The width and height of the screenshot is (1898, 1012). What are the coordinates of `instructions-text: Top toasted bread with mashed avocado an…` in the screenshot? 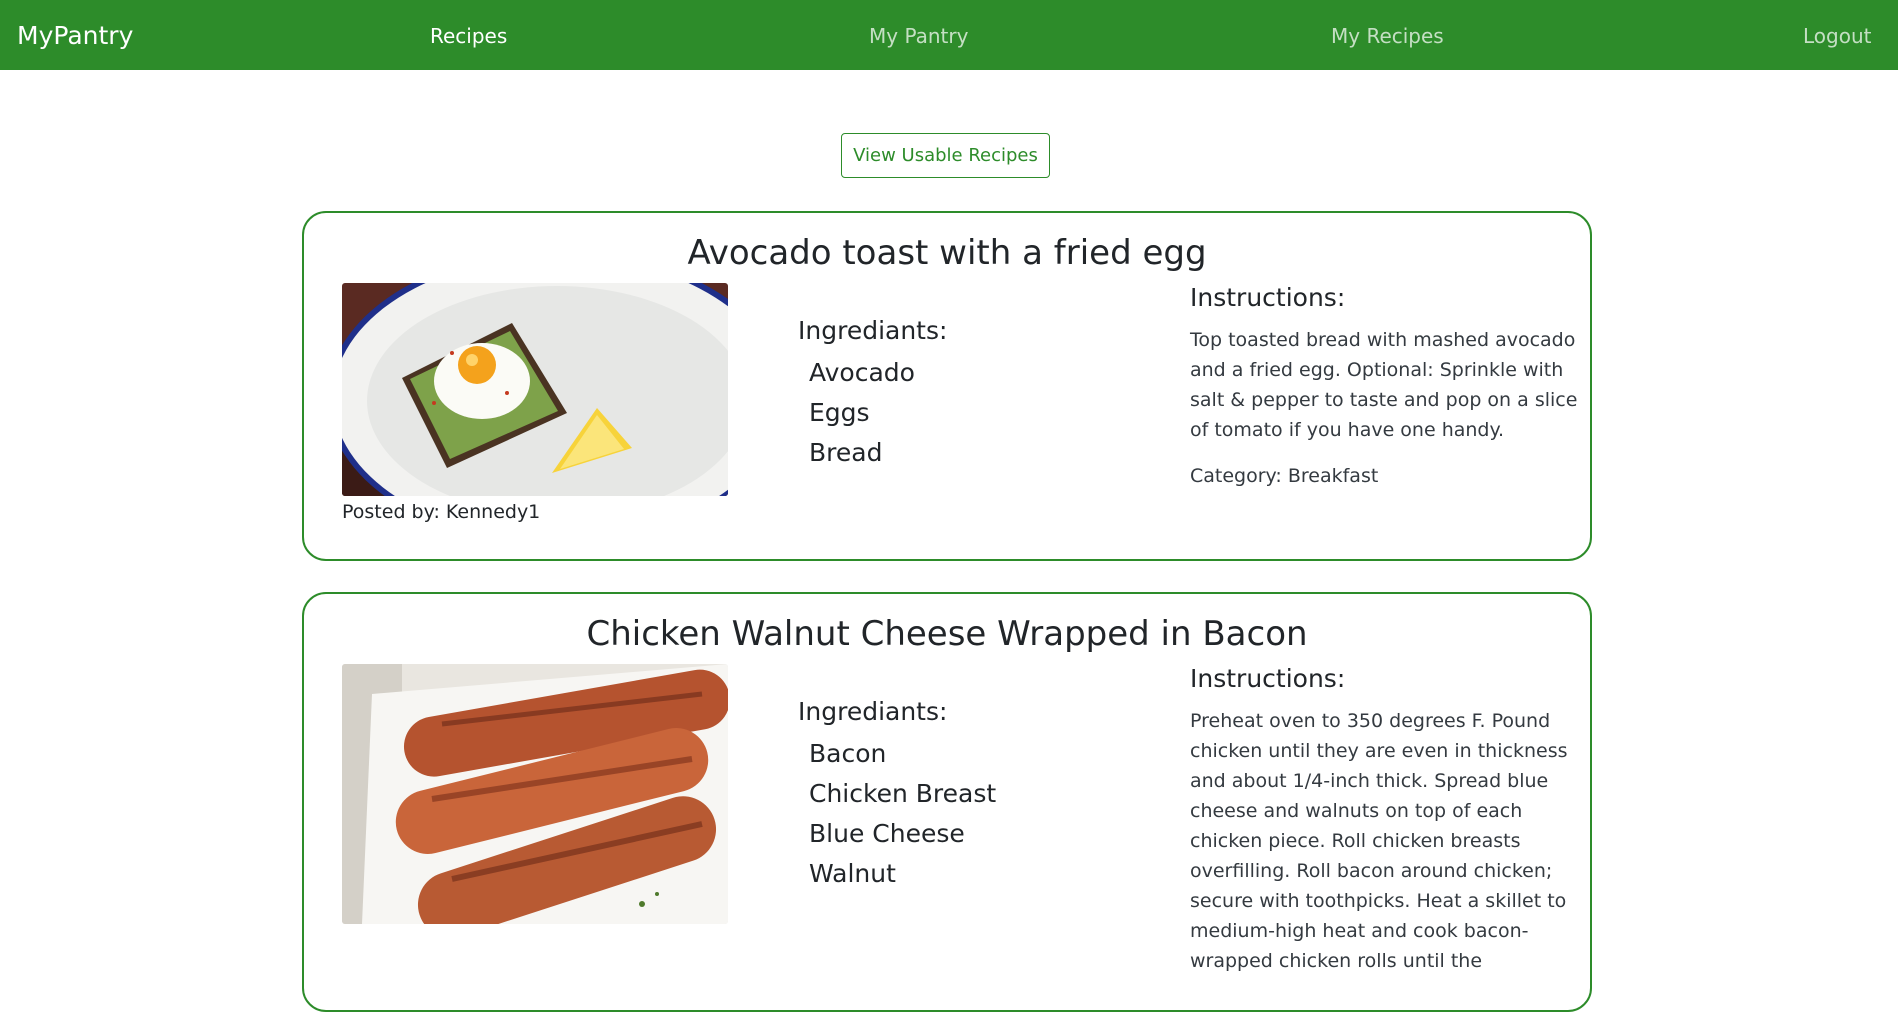 It's located at (1384, 385).